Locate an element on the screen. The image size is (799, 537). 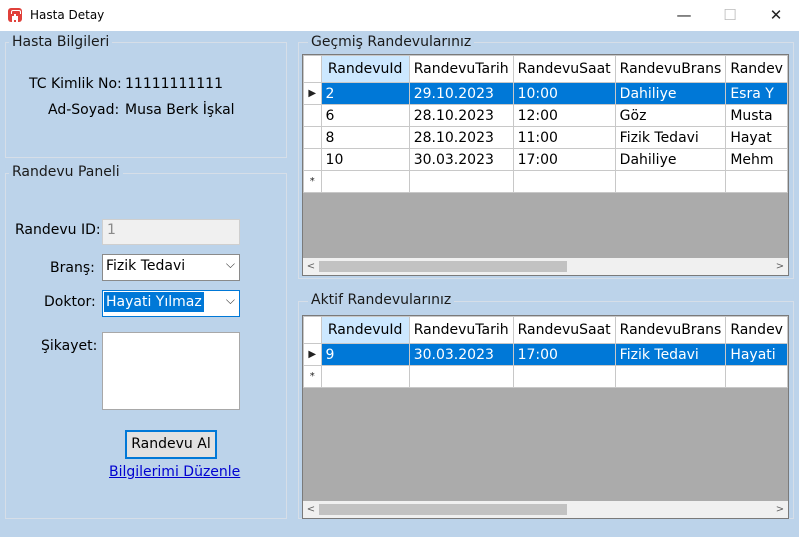
appointment-panel-title: Randevu Paneli is located at coordinates (66, 172).